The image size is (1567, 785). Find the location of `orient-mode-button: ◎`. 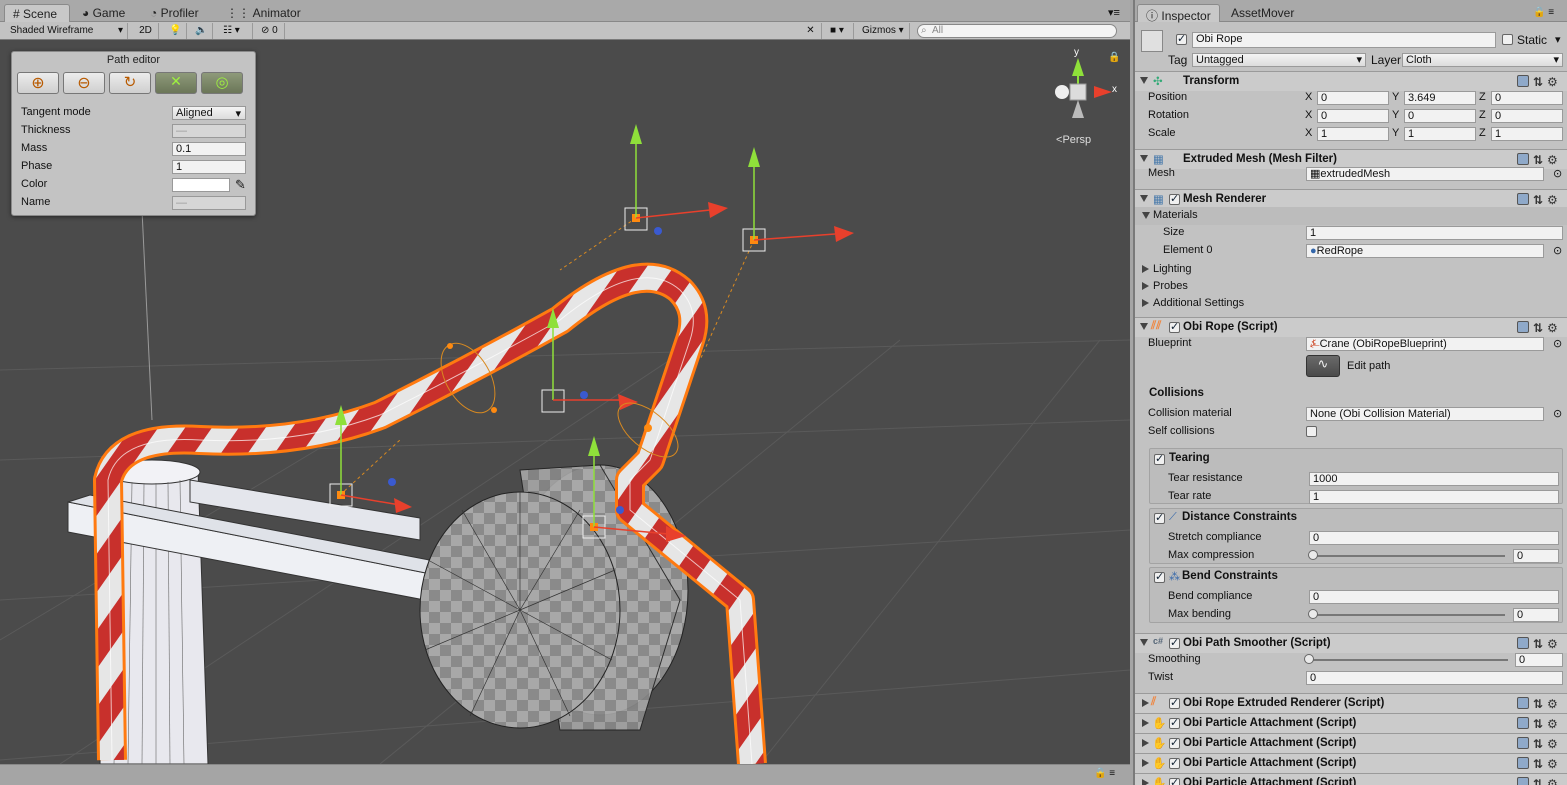

orient-mode-button: ◎ is located at coordinates (222, 83).